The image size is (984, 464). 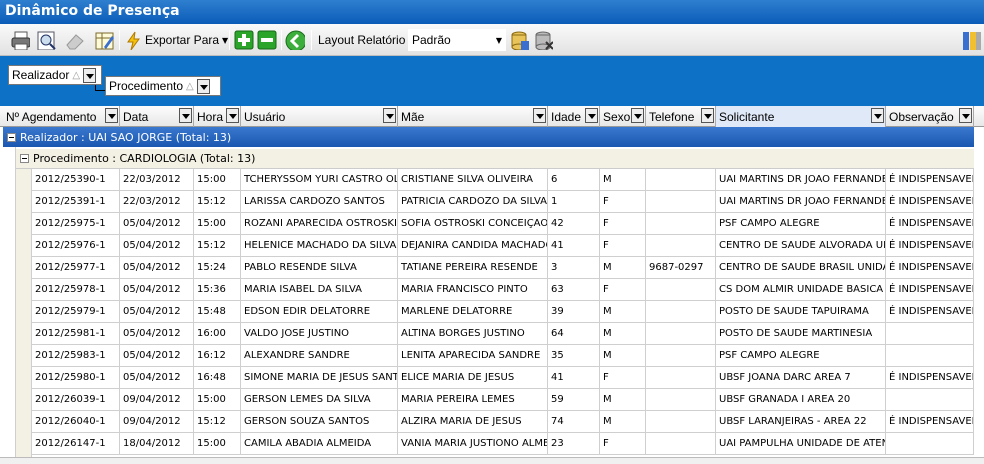 What do you see at coordinates (61, 116) in the screenshot?
I see `column-header: Nº Agendamento` at bounding box center [61, 116].